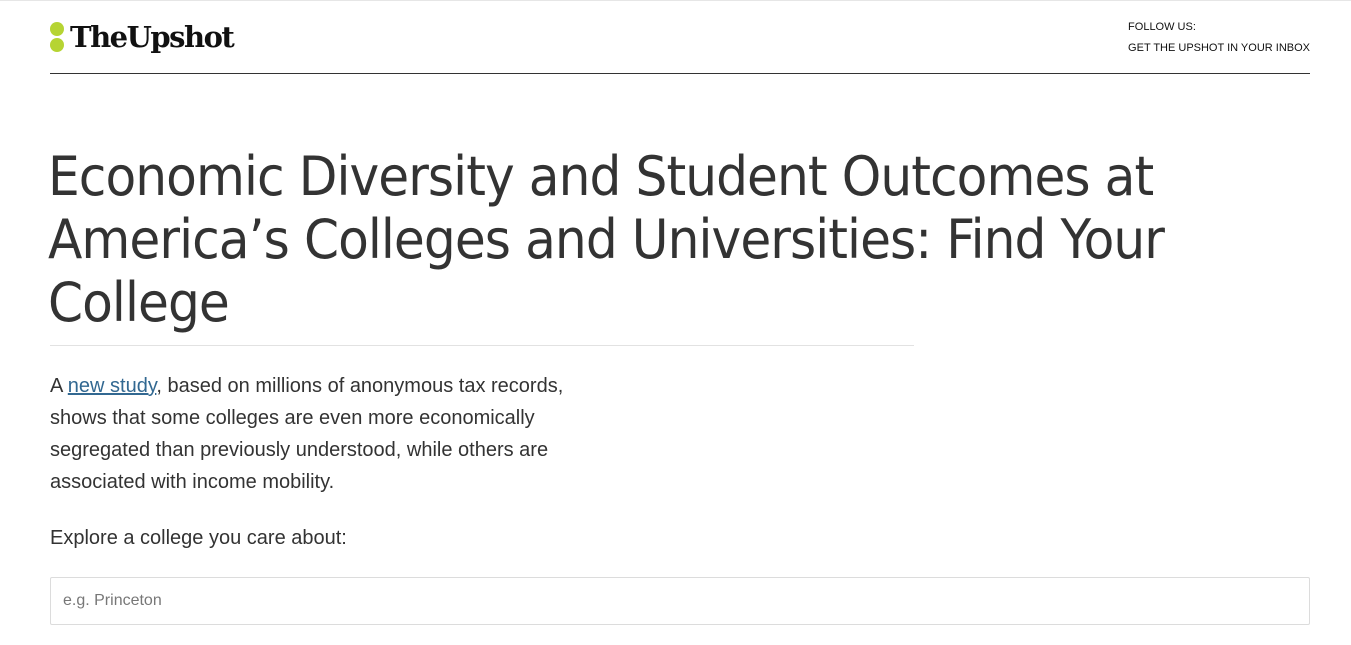 The height and width of the screenshot is (645, 1351). Describe the element at coordinates (1219, 39) in the screenshot. I see `header-links: FOLLOW US: GET THE UPSHOT IN YOUR INBOX` at that location.